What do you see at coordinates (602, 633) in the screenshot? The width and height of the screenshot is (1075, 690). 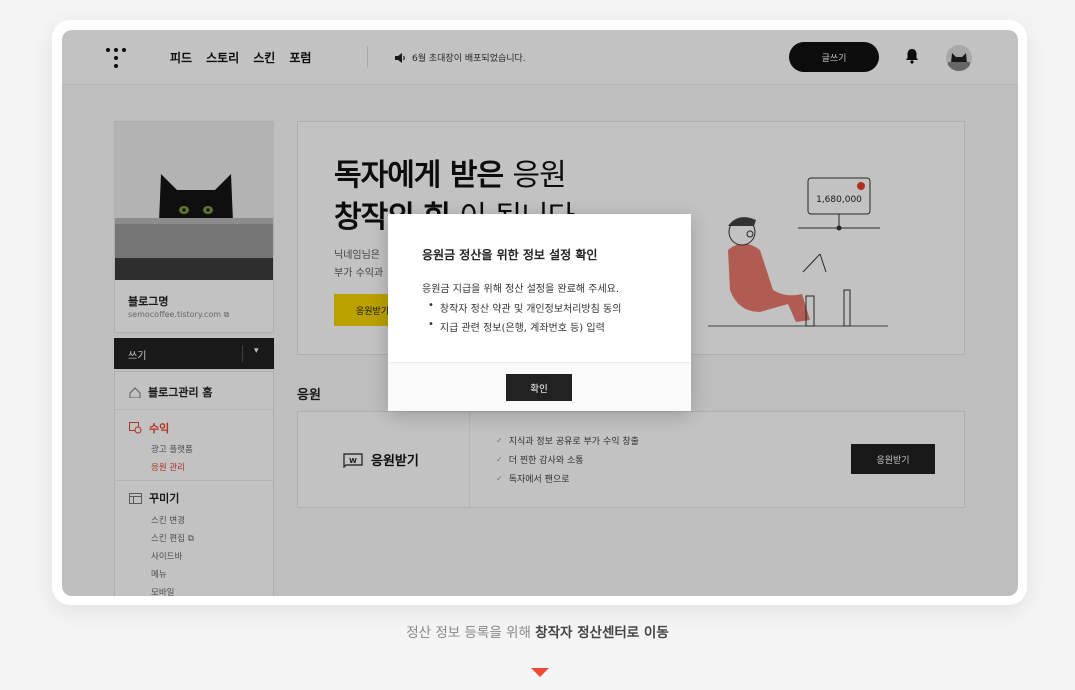 I see `caption-bold: 창작자 정산센터로 이동` at bounding box center [602, 633].